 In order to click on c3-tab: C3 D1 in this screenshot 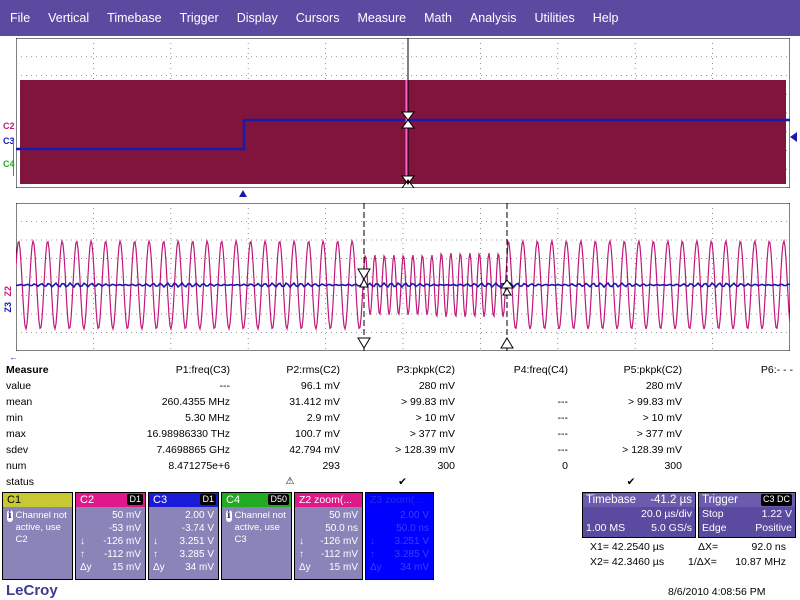, I will do `click(183, 500)`.